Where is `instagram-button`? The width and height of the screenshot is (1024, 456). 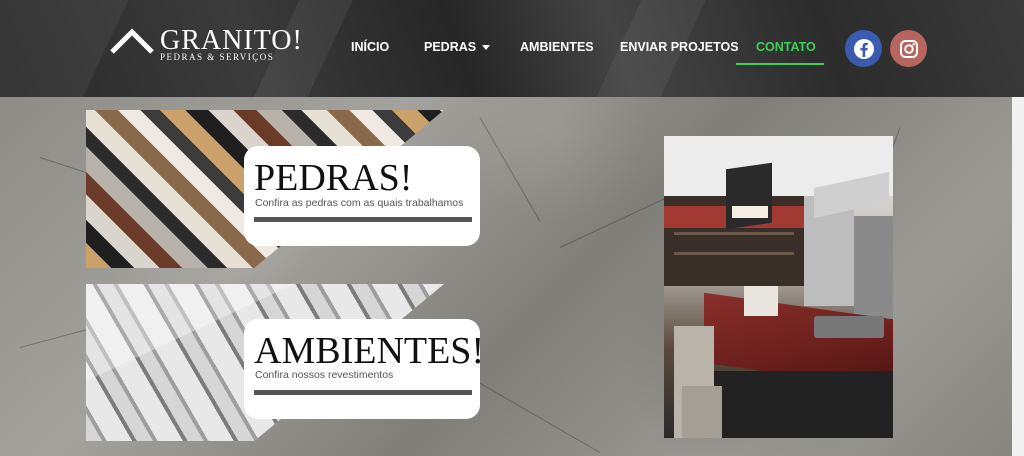
instagram-button is located at coordinates (908, 48).